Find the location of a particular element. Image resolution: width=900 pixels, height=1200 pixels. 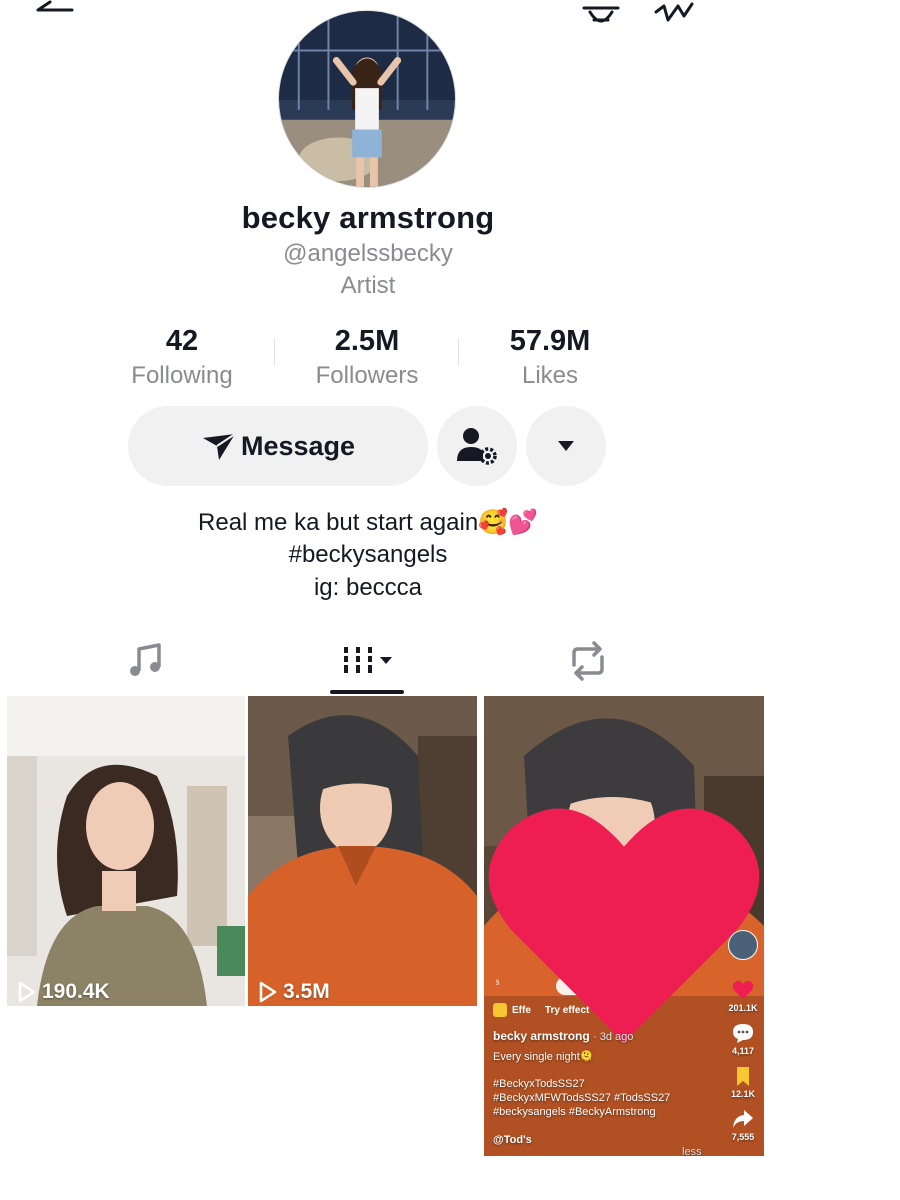

try-effect-label: Try effect is located at coordinates (567, 1010).